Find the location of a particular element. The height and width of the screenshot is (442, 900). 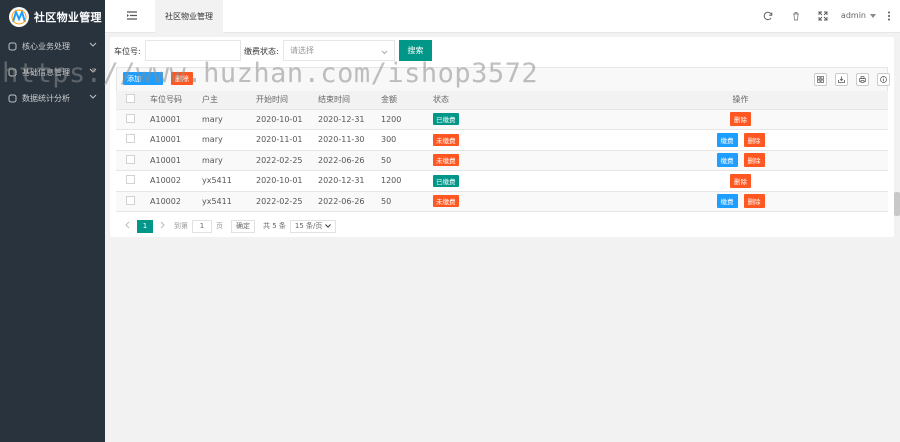

logo-icon is located at coordinates (19, 16).